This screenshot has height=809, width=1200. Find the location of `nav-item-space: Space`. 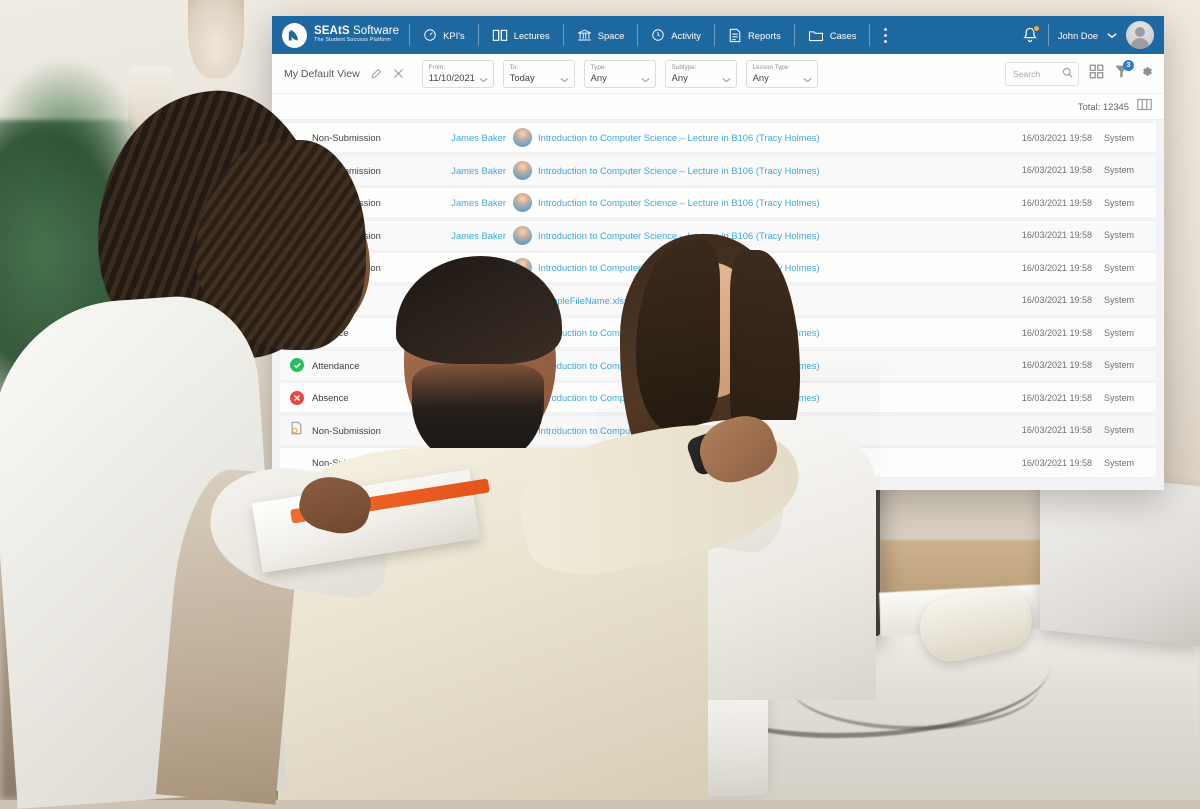

nav-item-space: Space is located at coordinates (601, 35).